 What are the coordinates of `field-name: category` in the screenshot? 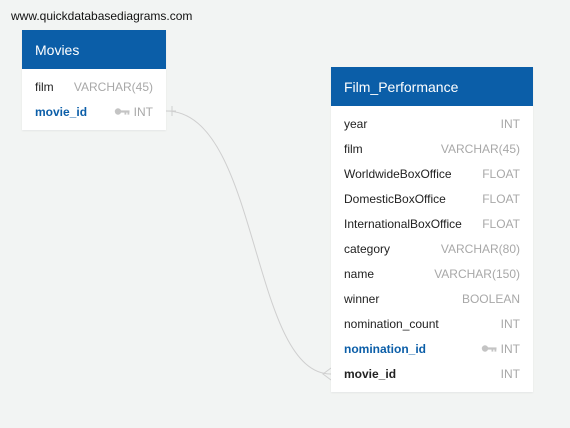 It's located at (367, 249).